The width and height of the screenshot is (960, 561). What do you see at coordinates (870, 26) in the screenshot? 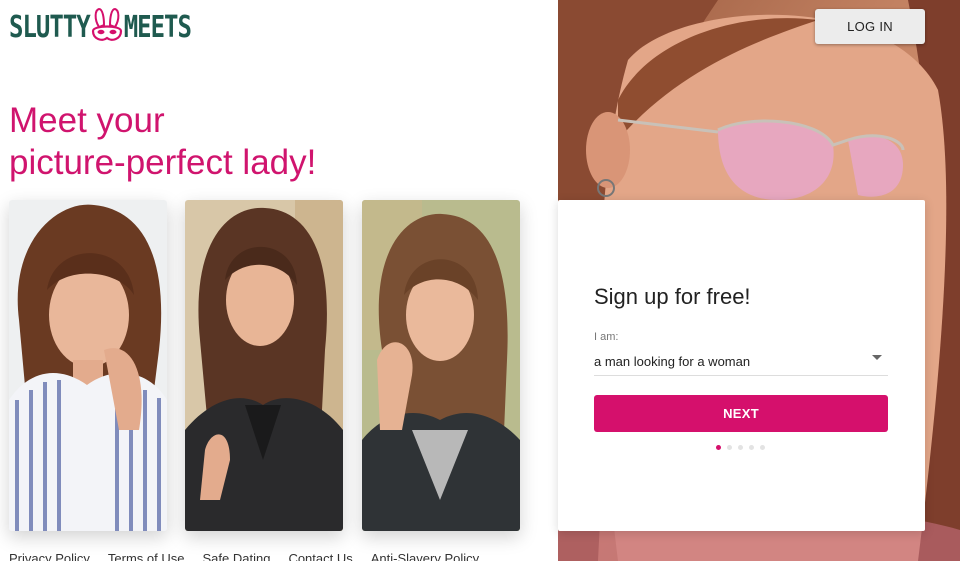
I see `login-button: LOG IN` at bounding box center [870, 26].